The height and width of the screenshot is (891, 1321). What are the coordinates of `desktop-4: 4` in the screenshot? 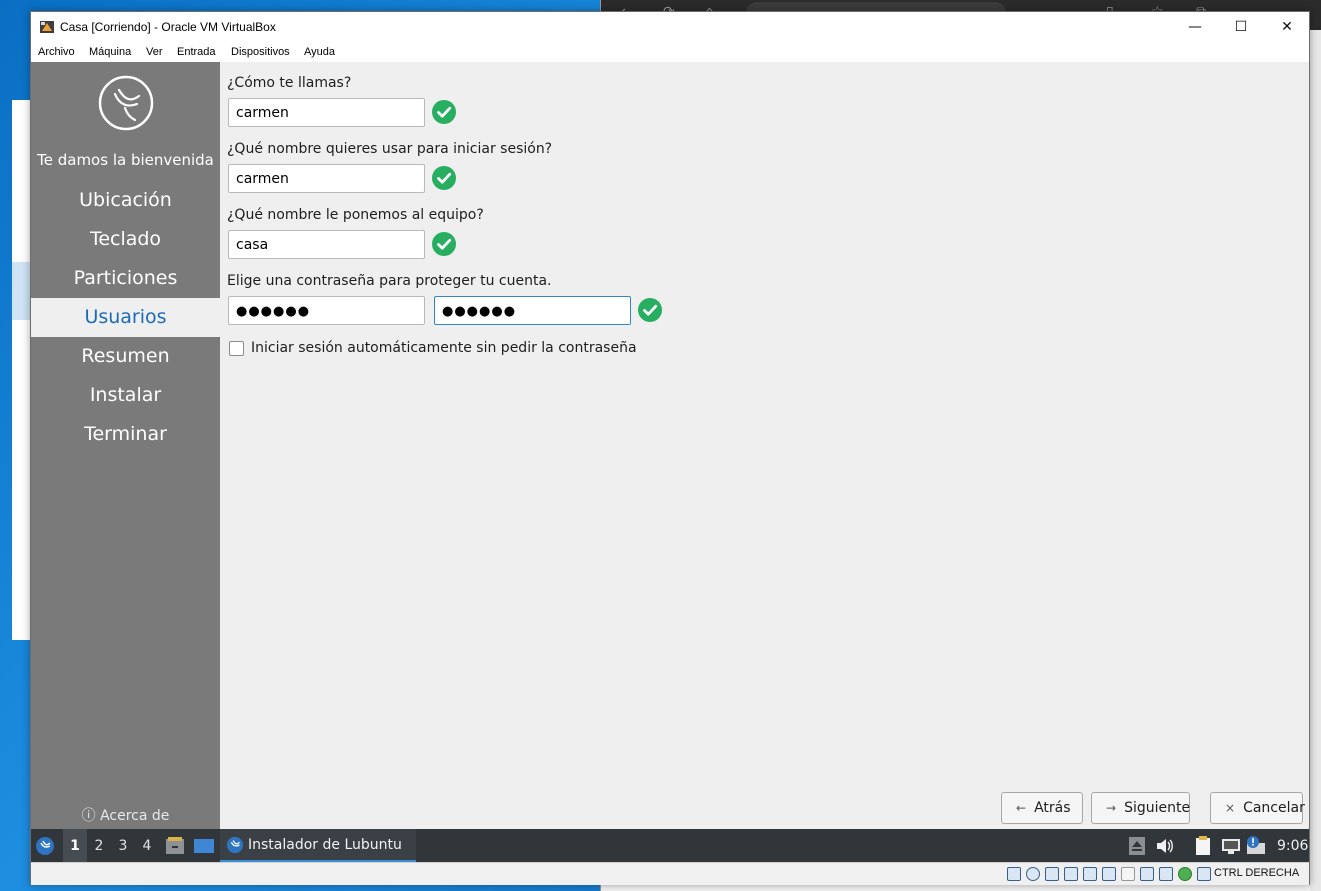 It's located at (147, 845).